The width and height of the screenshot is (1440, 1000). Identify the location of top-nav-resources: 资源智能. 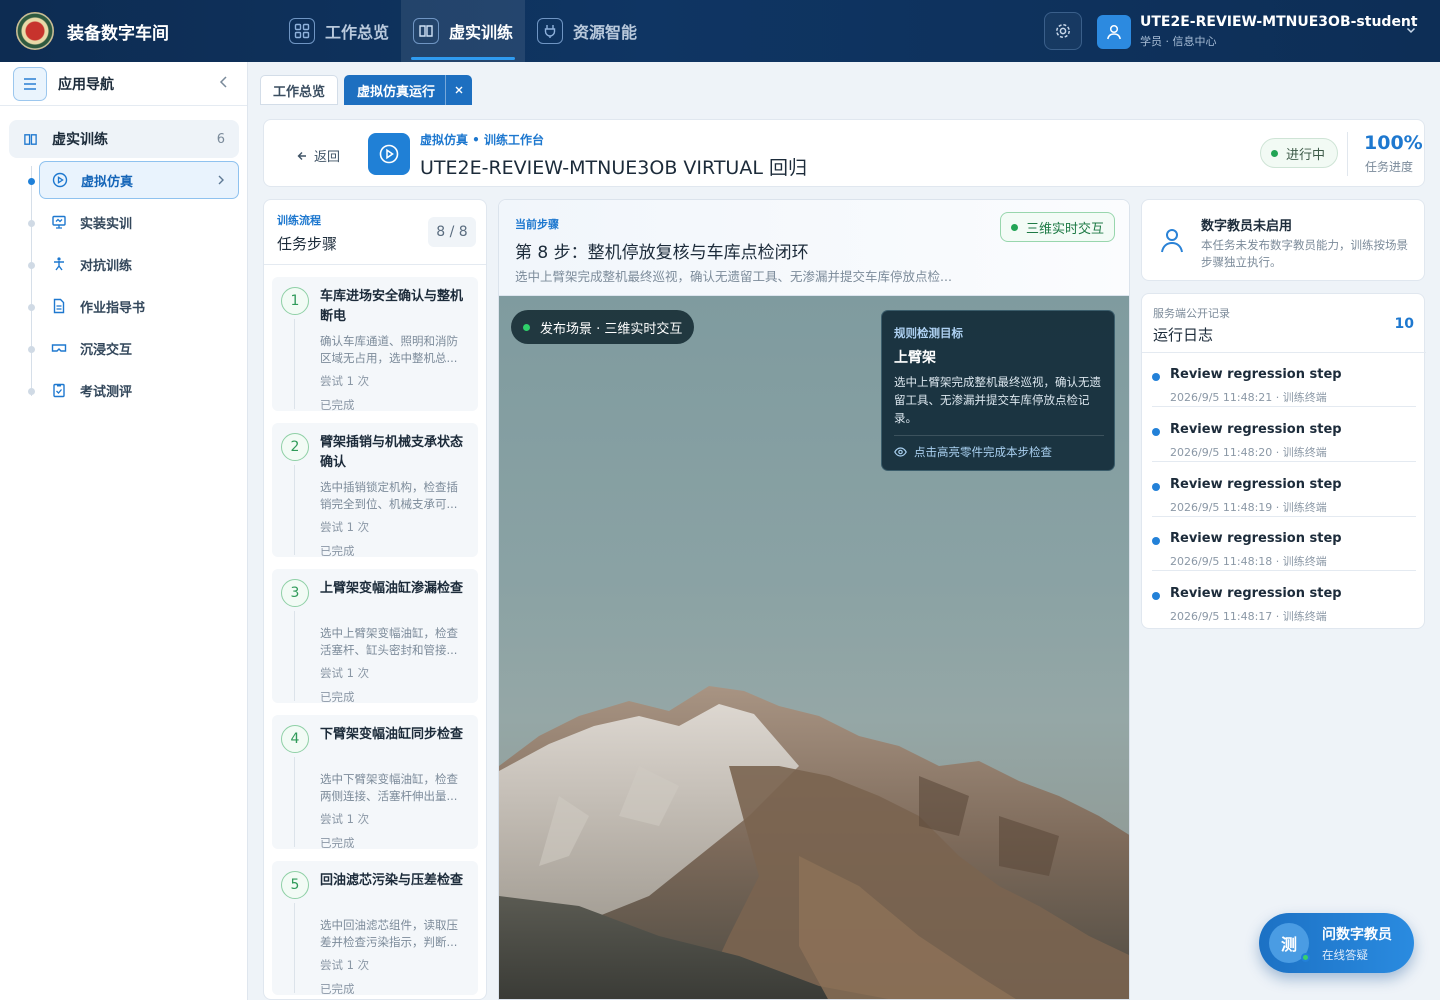
(587, 31).